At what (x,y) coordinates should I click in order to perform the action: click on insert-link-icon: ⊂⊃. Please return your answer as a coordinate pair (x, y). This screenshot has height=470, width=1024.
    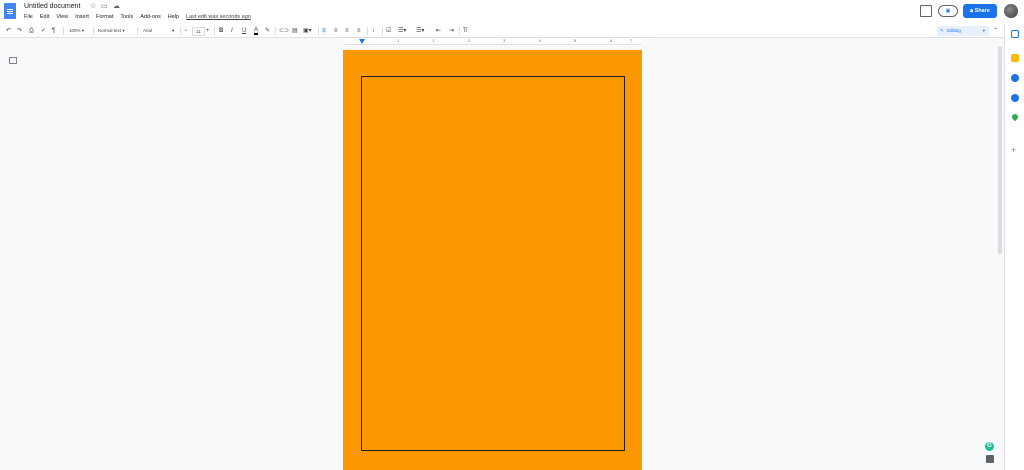
    Looking at the image, I should click on (284, 31).